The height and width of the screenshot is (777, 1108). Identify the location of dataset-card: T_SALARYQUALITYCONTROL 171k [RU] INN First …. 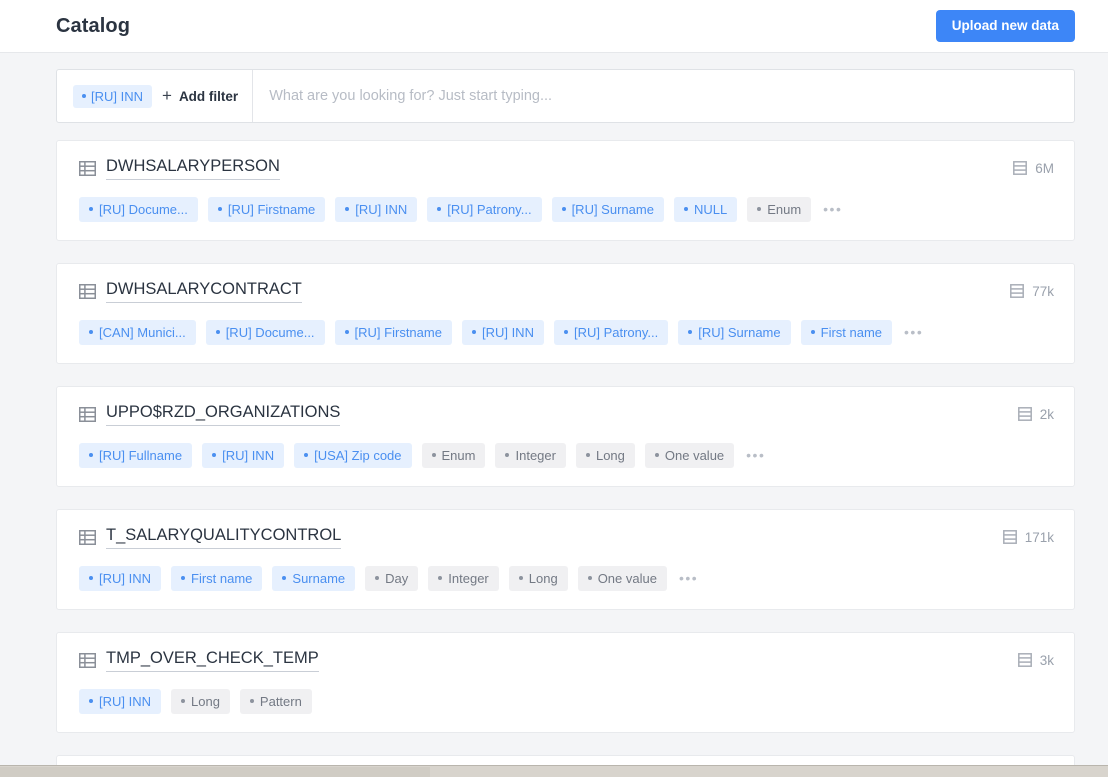
(565, 559).